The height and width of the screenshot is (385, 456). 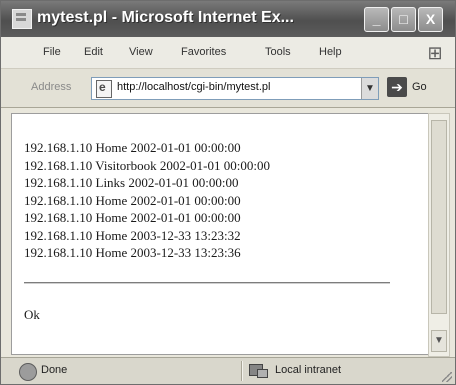 I want to click on address-input: http://localhost/cgi-bin/mytest.pl ▼, so click(x=235, y=88).